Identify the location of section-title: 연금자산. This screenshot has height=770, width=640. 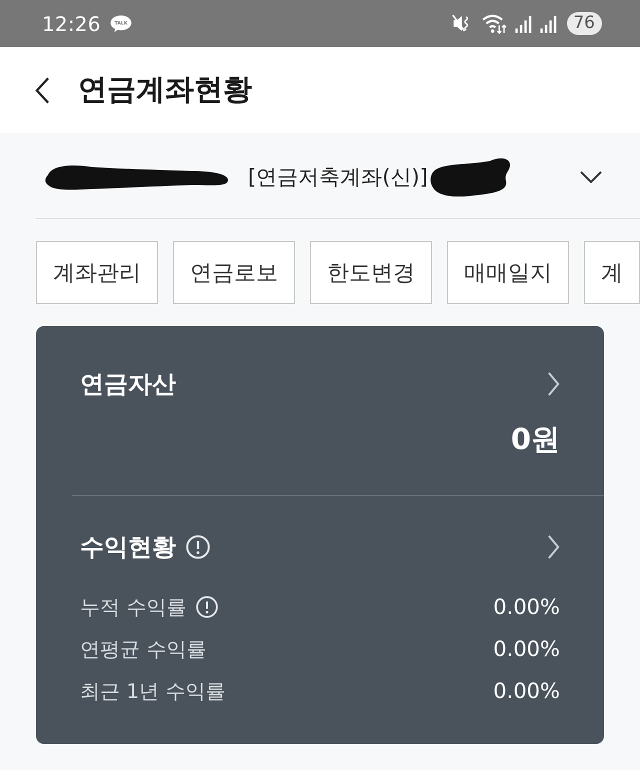
(128, 384).